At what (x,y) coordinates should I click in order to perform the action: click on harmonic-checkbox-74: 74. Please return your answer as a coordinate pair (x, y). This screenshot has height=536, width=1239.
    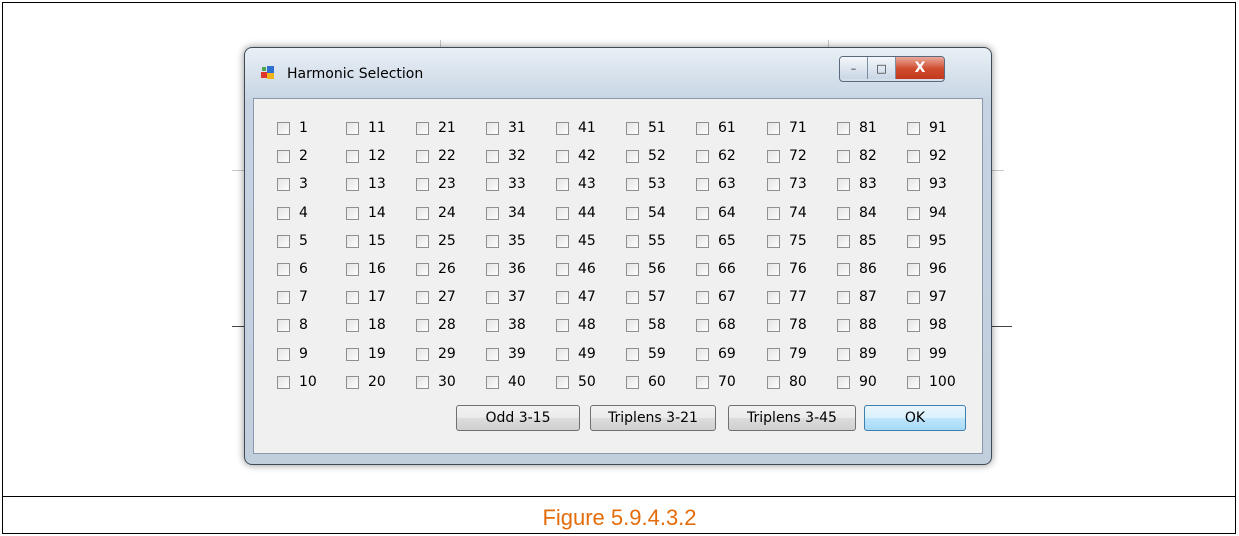
    Looking at the image, I should click on (787, 213).